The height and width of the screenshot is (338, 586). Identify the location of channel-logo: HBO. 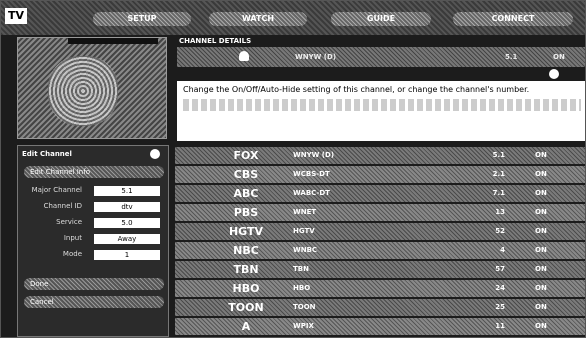
(246, 288).